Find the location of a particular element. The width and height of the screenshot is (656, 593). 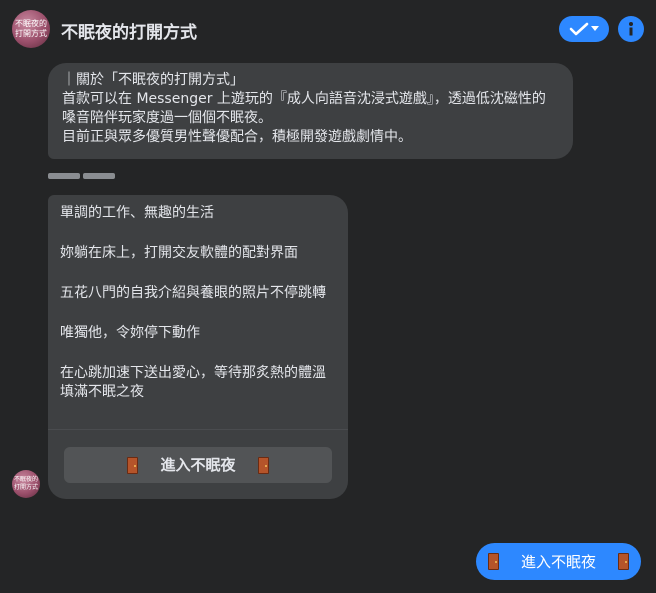

story-paragraph: 唯獨他，令妳停下動作 is located at coordinates (130, 333).